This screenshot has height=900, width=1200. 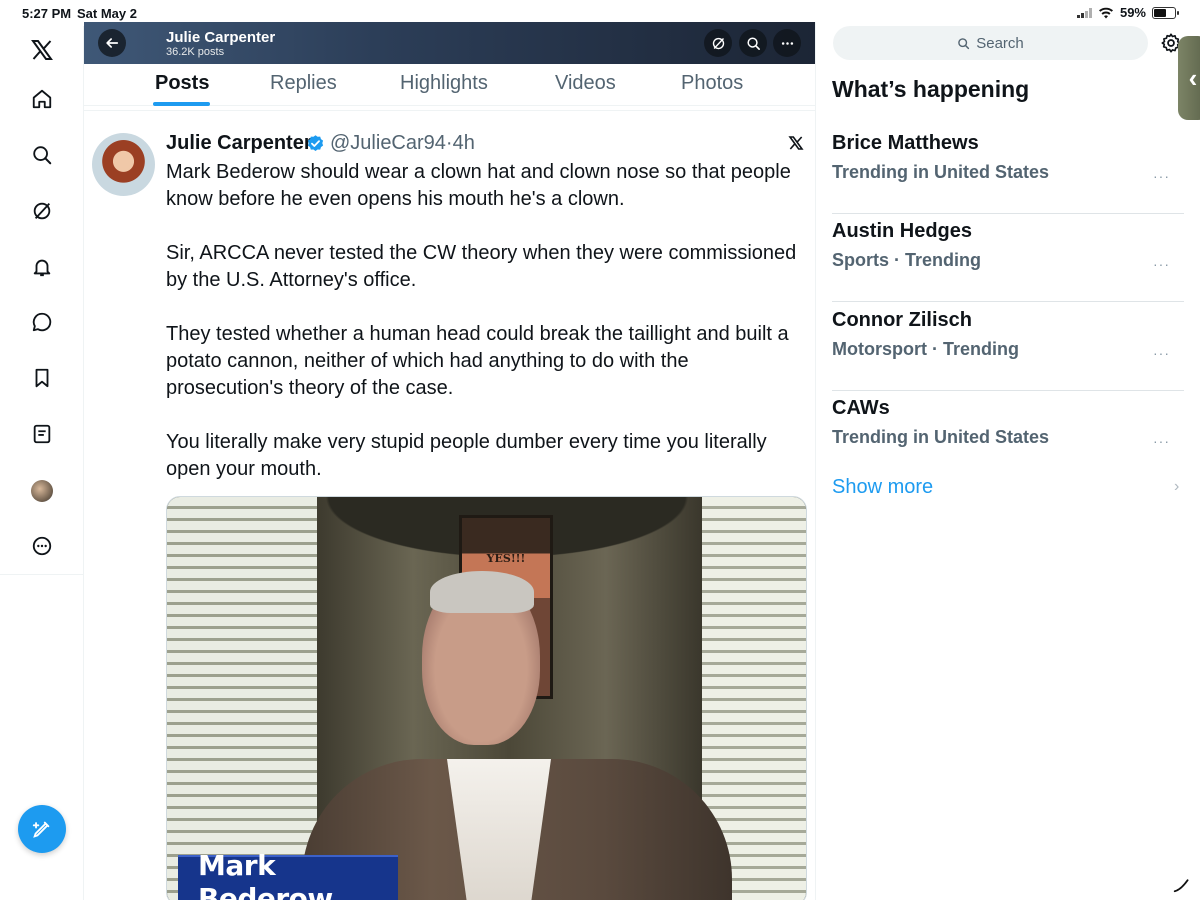 I want to click on tab-posts: Posts, so click(x=182, y=83).